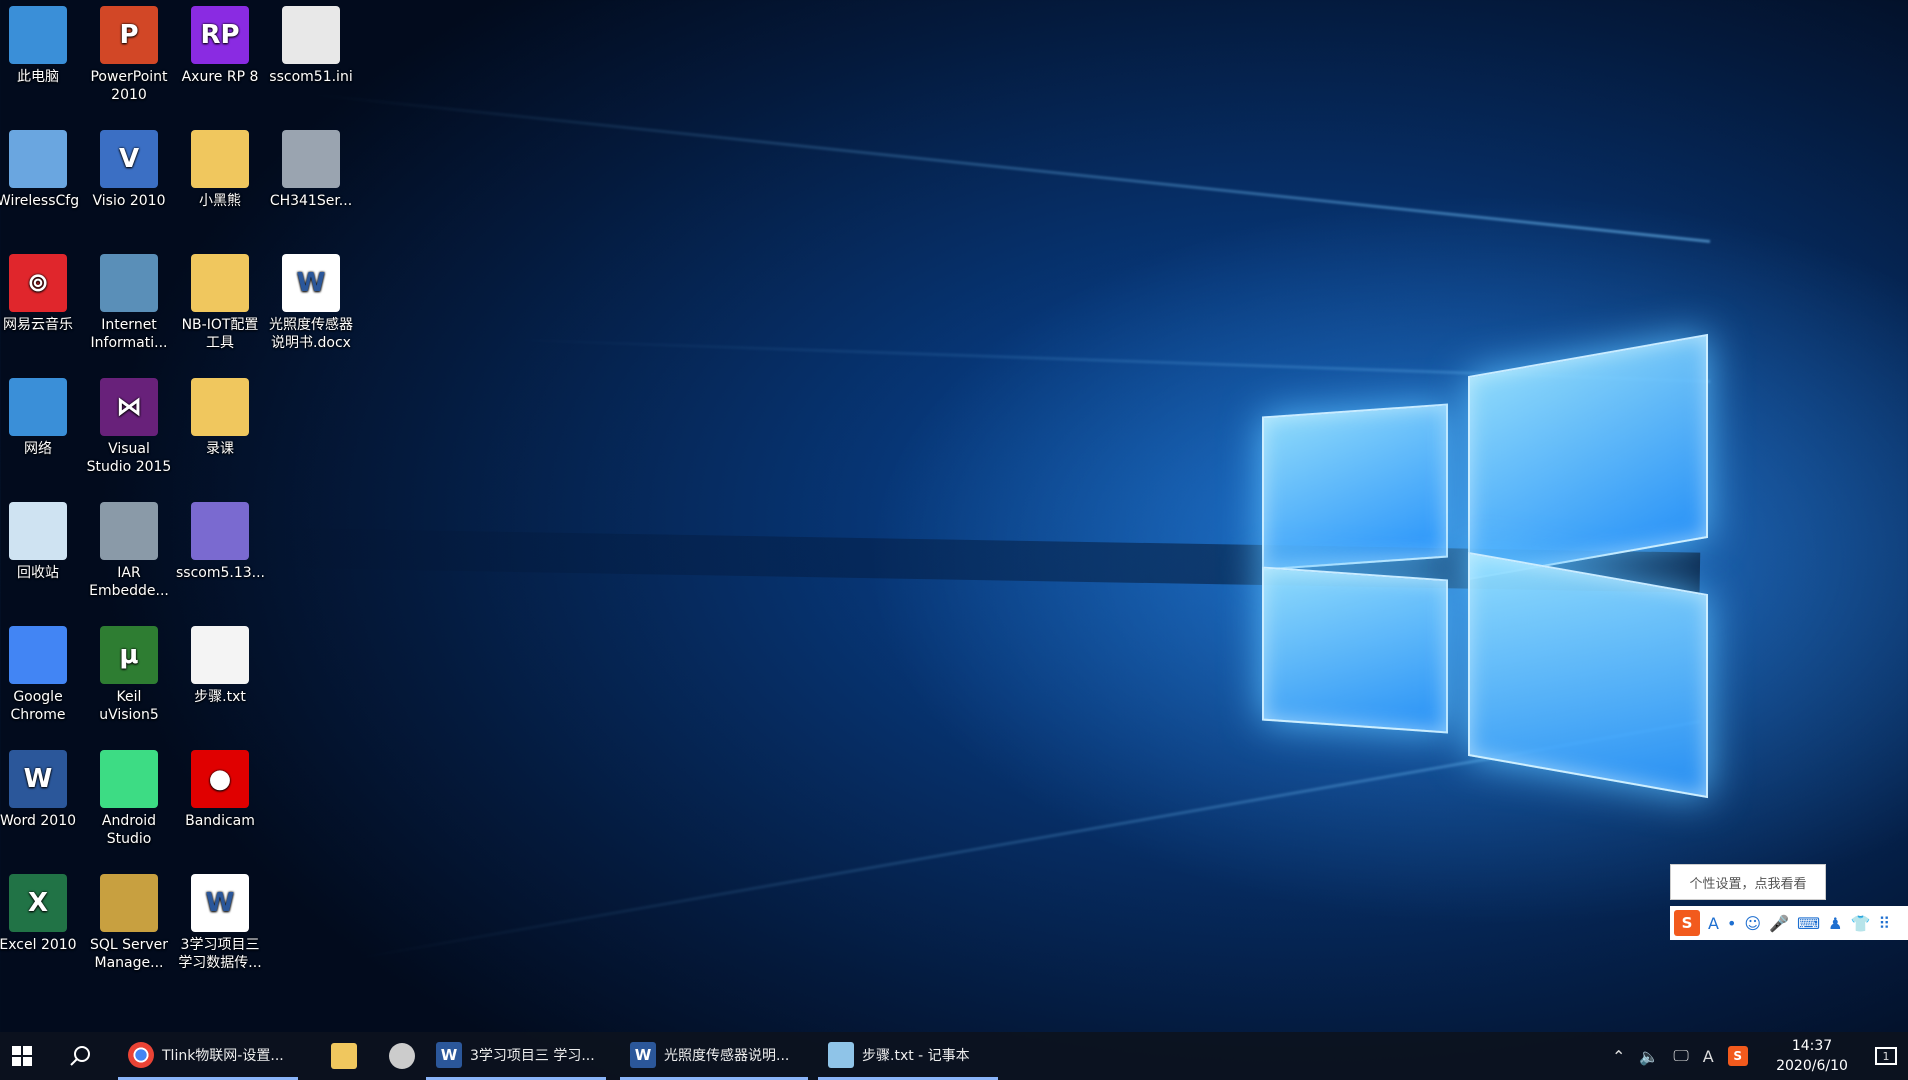  I want to click on ime-item: 🎤, so click(1779, 923).